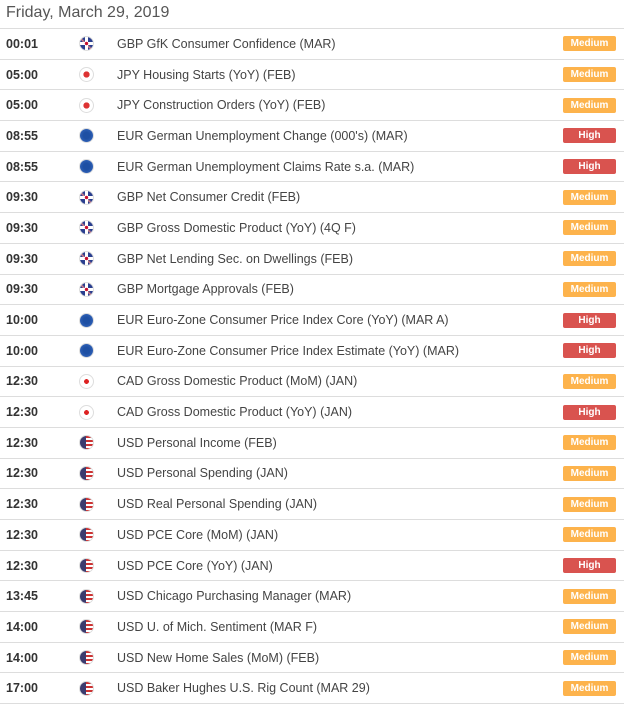  Describe the element at coordinates (209, 197) in the screenshot. I see `event-title: GBP Net Consumer Credit (FEB)` at that location.